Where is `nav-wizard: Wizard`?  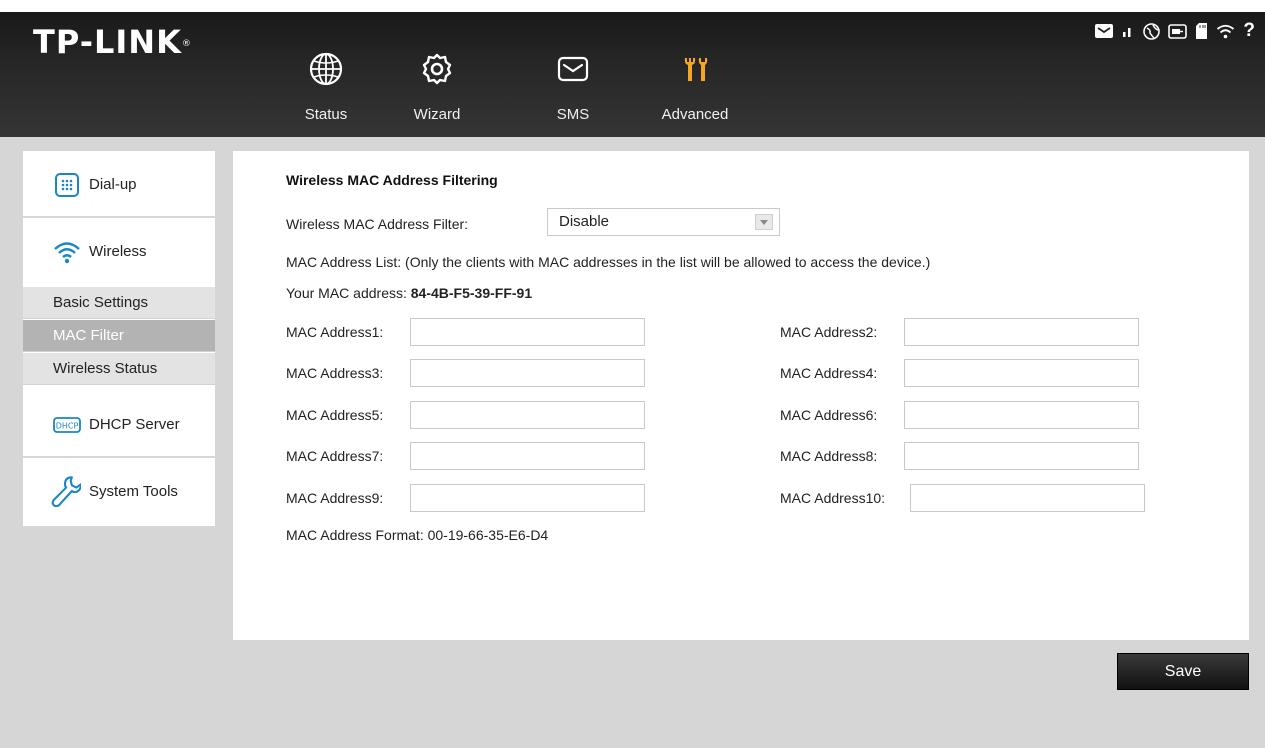
nav-wizard: Wizard is located at coordinates (437, 92).